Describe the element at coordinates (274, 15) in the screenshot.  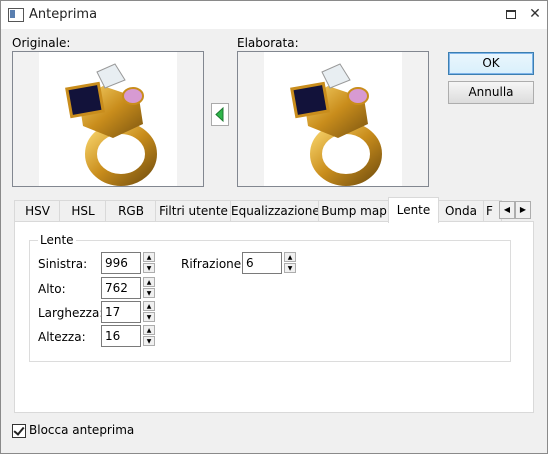
I see `title-bar: Anteprima ✕` at that location.